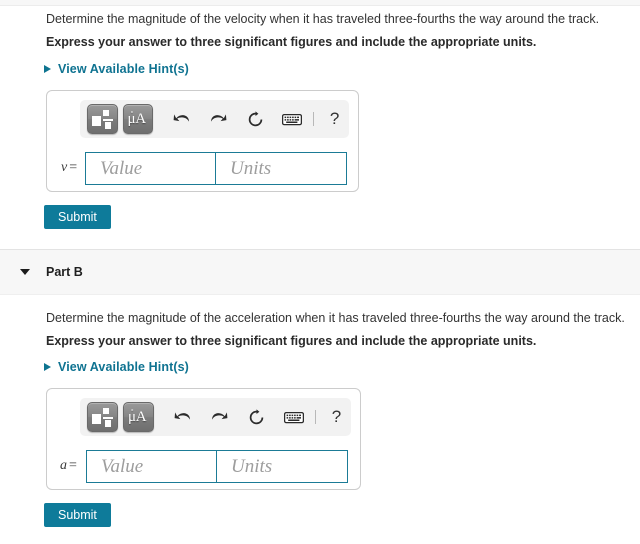  Describe the element at coordinates (252, 466) in the screenshot. I see `part-b-units-placeholder: Units` at that location.